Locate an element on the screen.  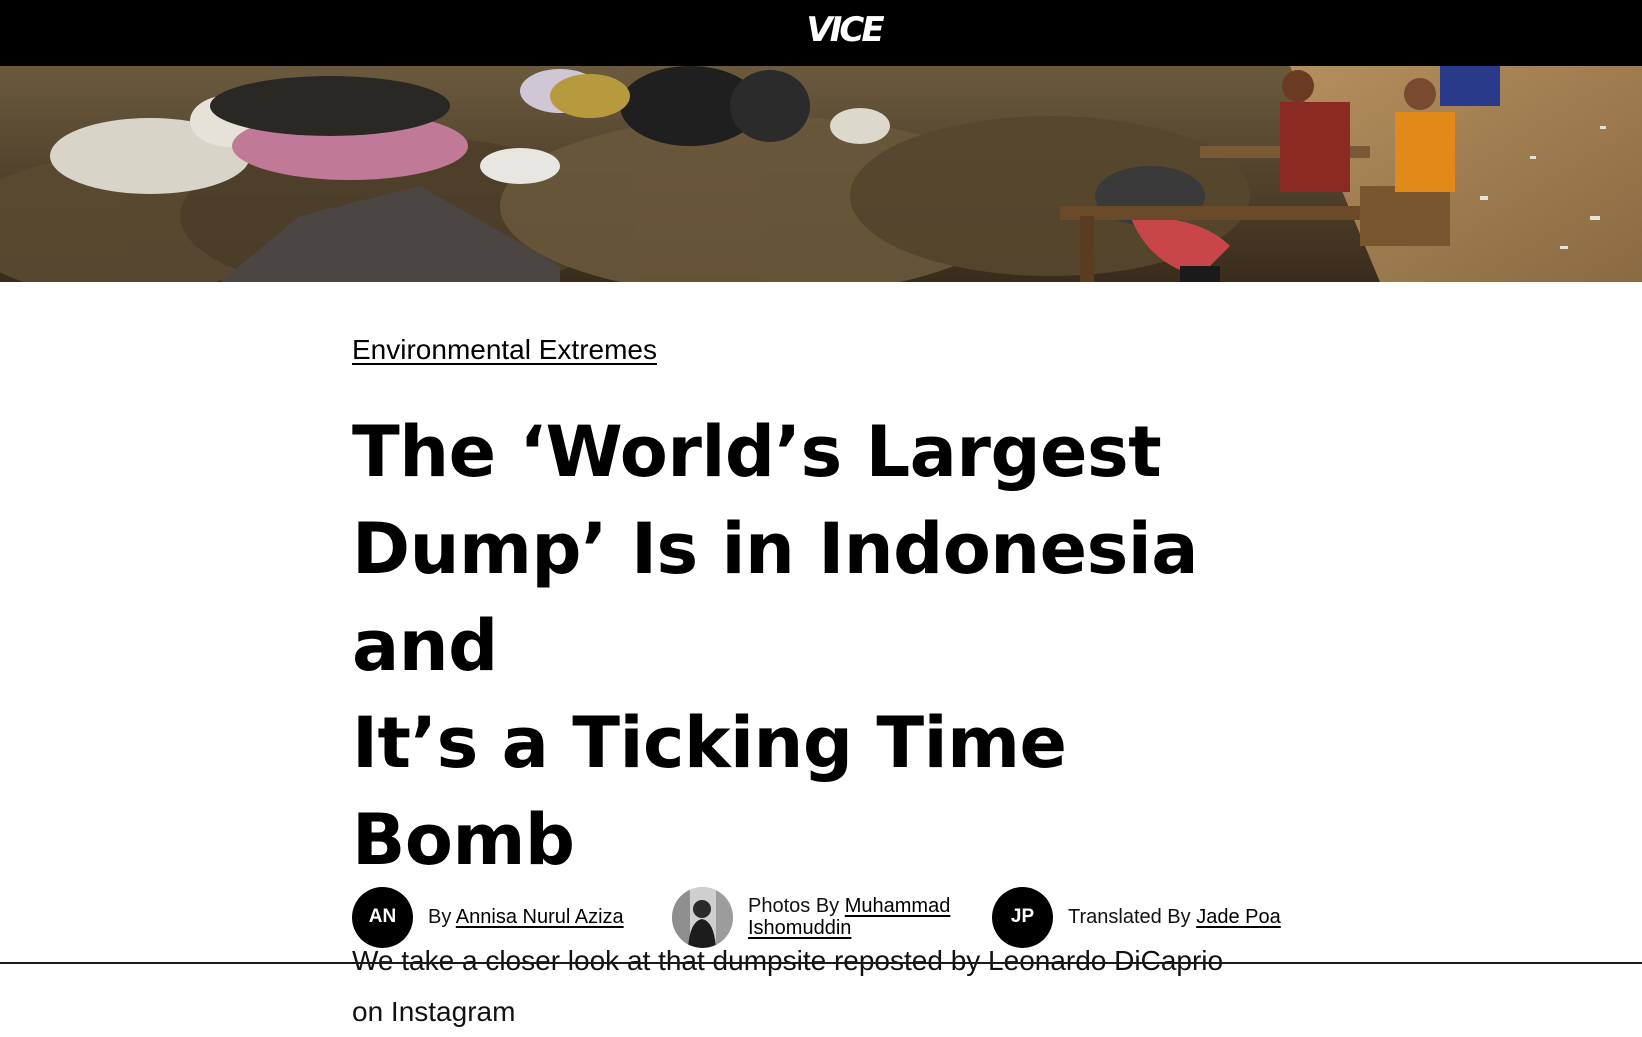
photographer-name-line: Ishomuddin is located at coordinates (800, 928).